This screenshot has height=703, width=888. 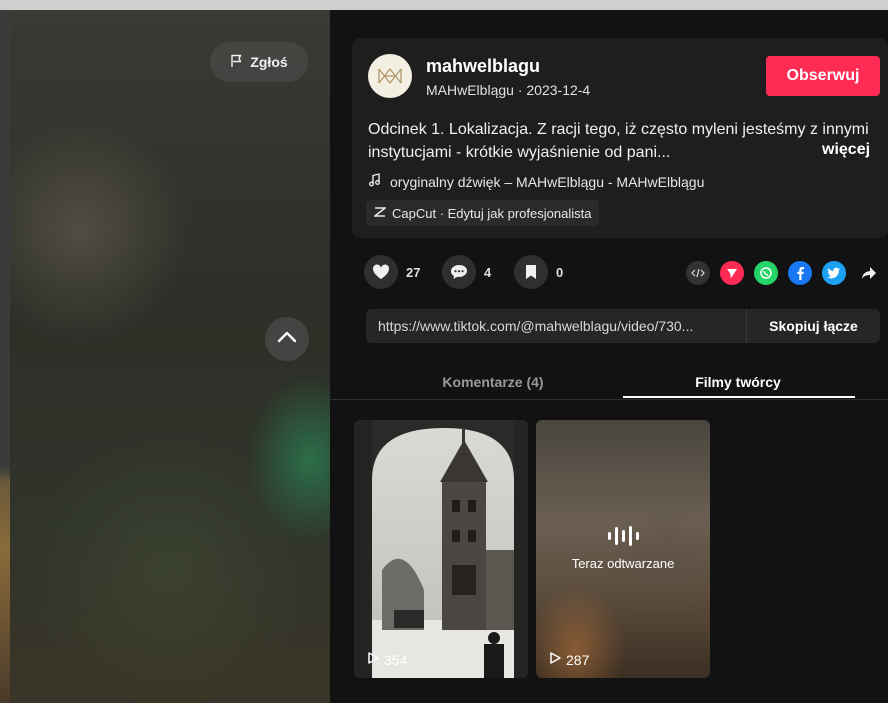 What do you see at coordinates (560, 272) in the screenshot?
I see `save-count: 0` at bounding box center [560, 272].